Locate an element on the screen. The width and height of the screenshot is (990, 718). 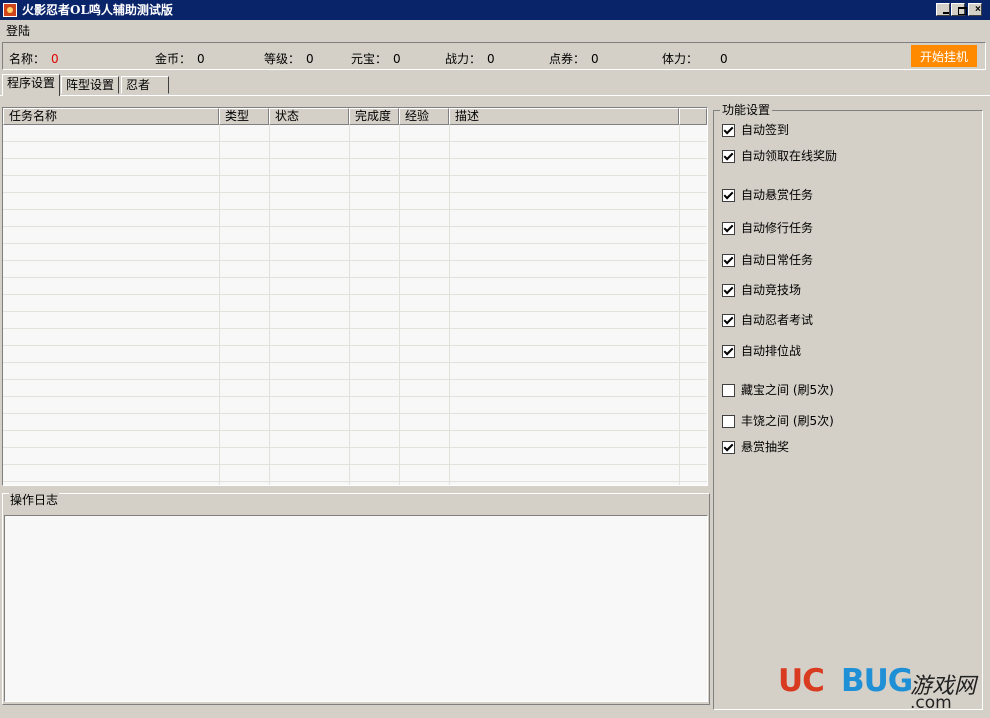
column-header-filler is located at coordinates (693, 116).